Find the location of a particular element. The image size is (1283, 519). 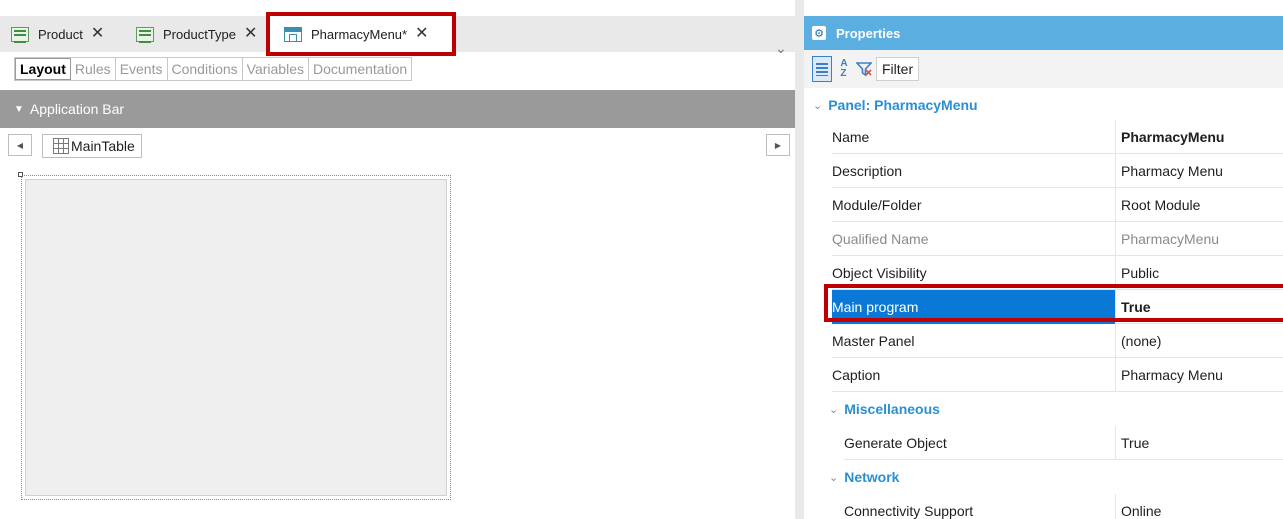

tab-label: ProductType is located at coordinates (199, 34).